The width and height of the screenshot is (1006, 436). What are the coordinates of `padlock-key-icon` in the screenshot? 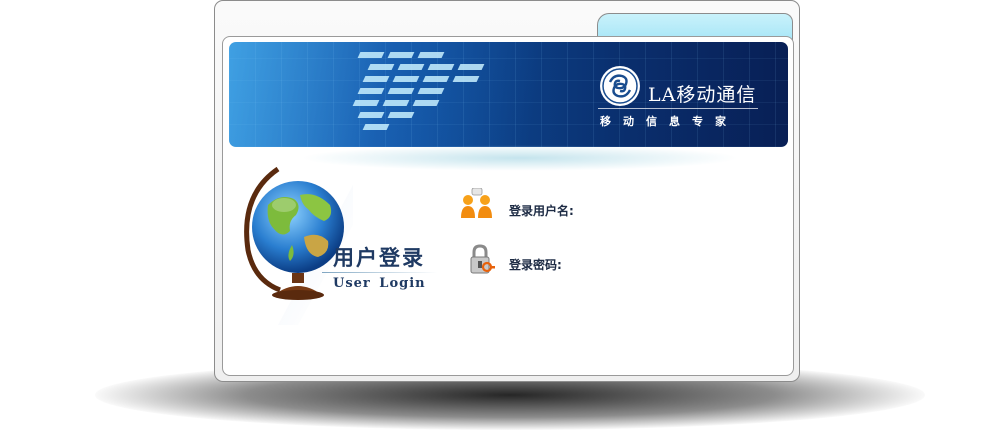 It's located at (482, 259).